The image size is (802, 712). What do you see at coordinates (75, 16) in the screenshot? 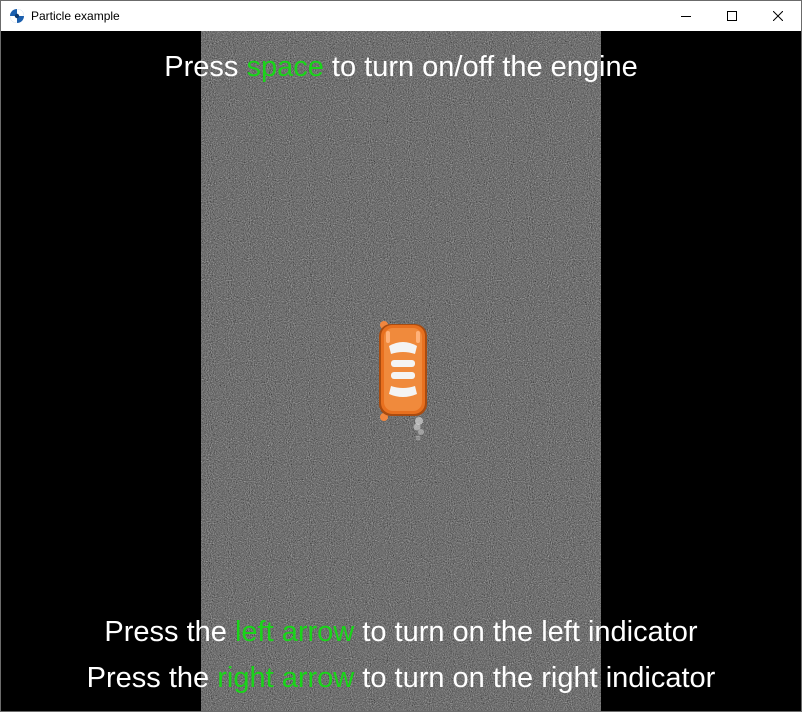
I see `window-title: Particle example` at bounding box center [75, 16].